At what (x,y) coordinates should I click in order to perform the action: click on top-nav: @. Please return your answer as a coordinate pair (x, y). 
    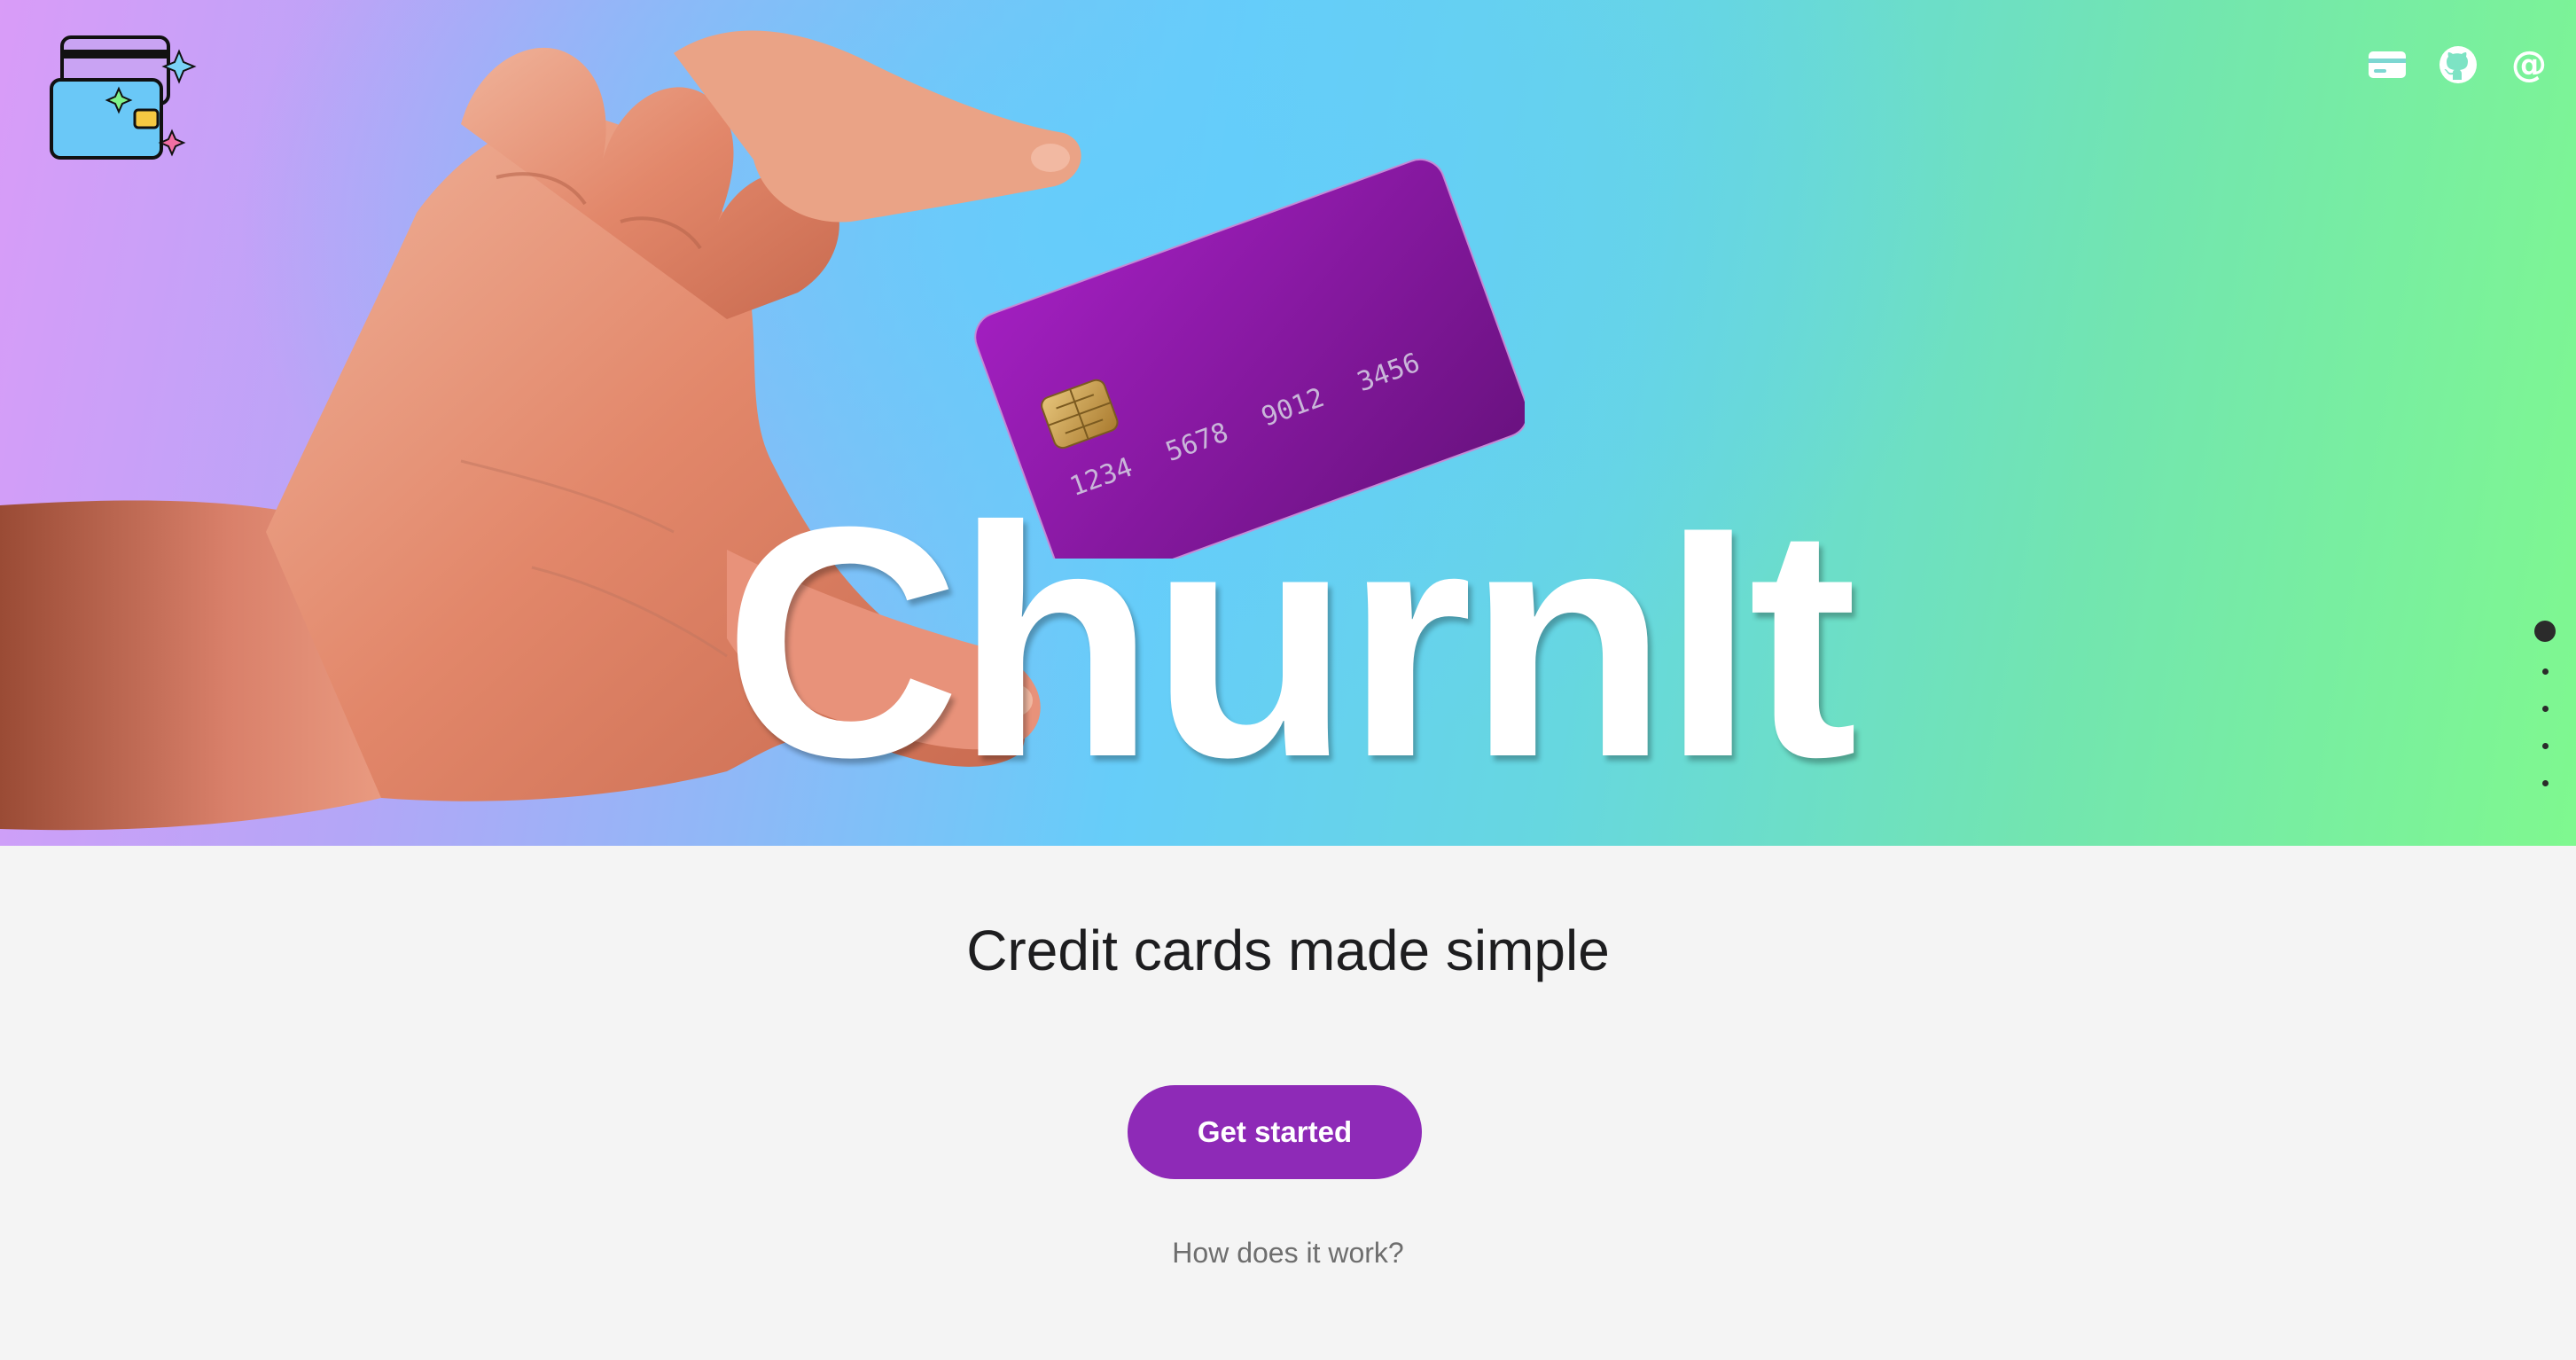
    Looking at the image, I should click on (2458, 64).